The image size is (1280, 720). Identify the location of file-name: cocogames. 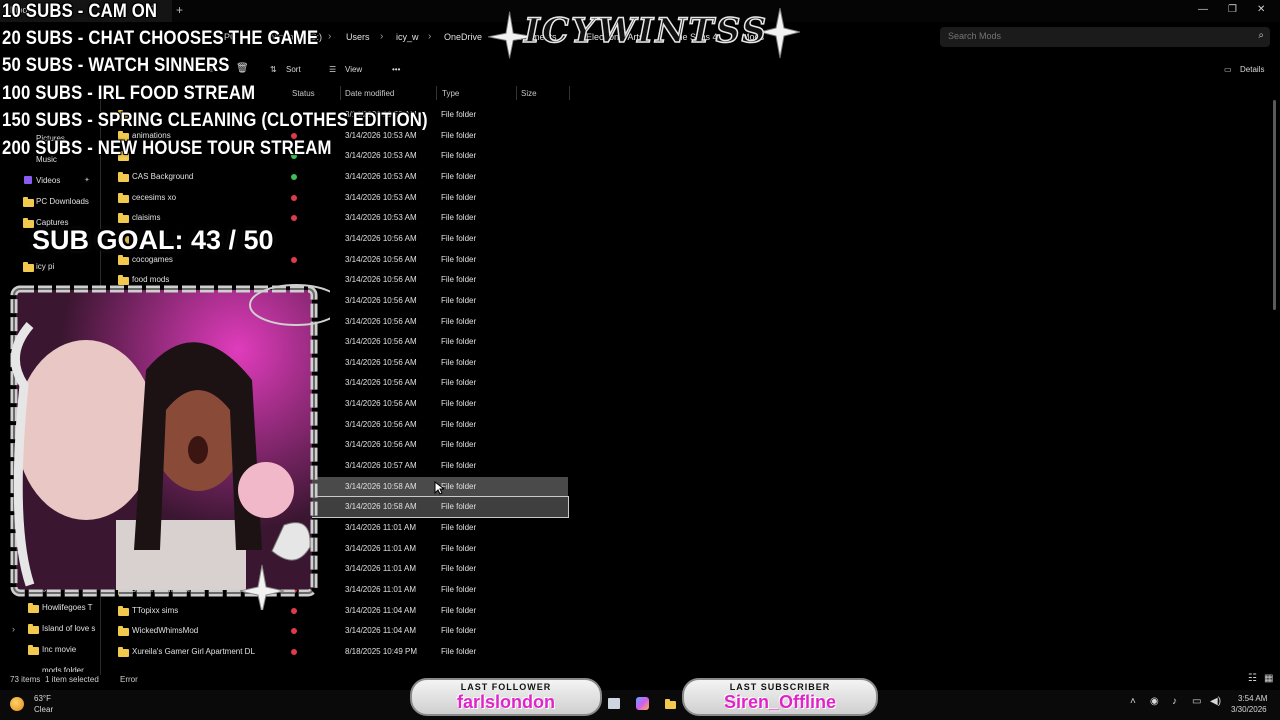
(152, 259).